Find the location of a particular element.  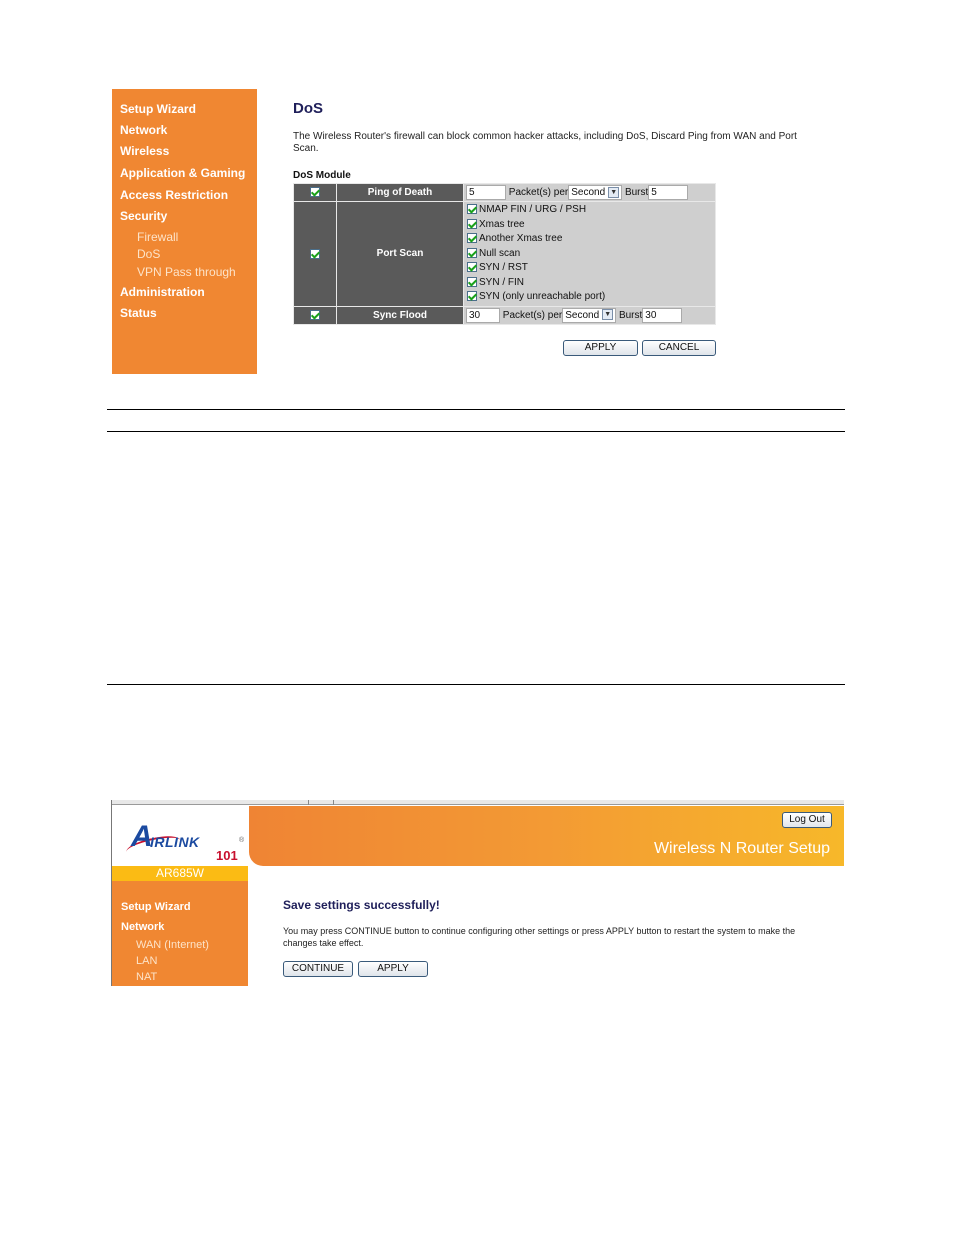

sync-flood-burst-input: 30 is located at coordinates (662, 315).